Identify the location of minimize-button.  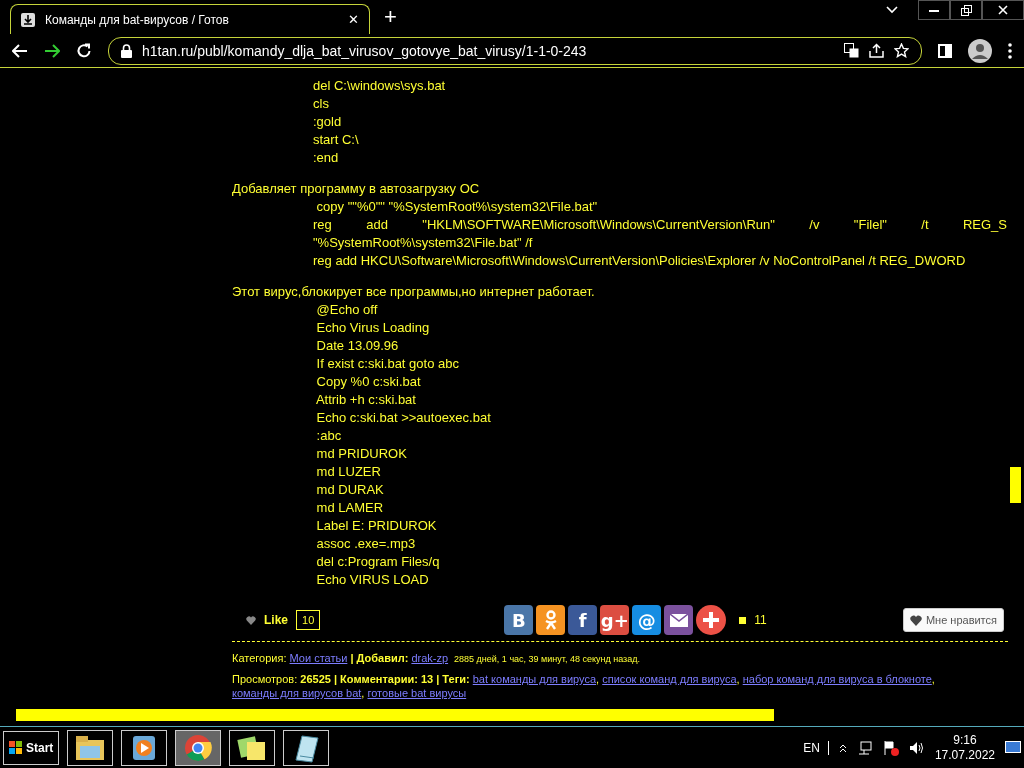
(934, 10).